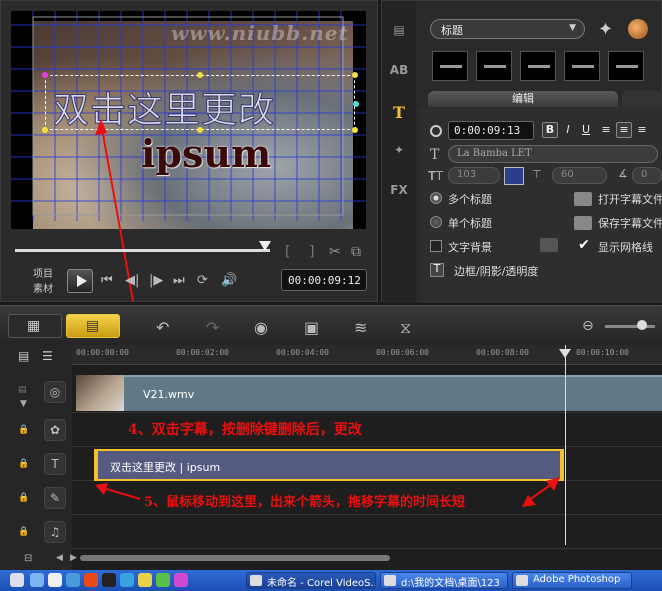 This screenshot has height=591, width=662. I want to click on zoom-slider-knob, so click(642, 325).